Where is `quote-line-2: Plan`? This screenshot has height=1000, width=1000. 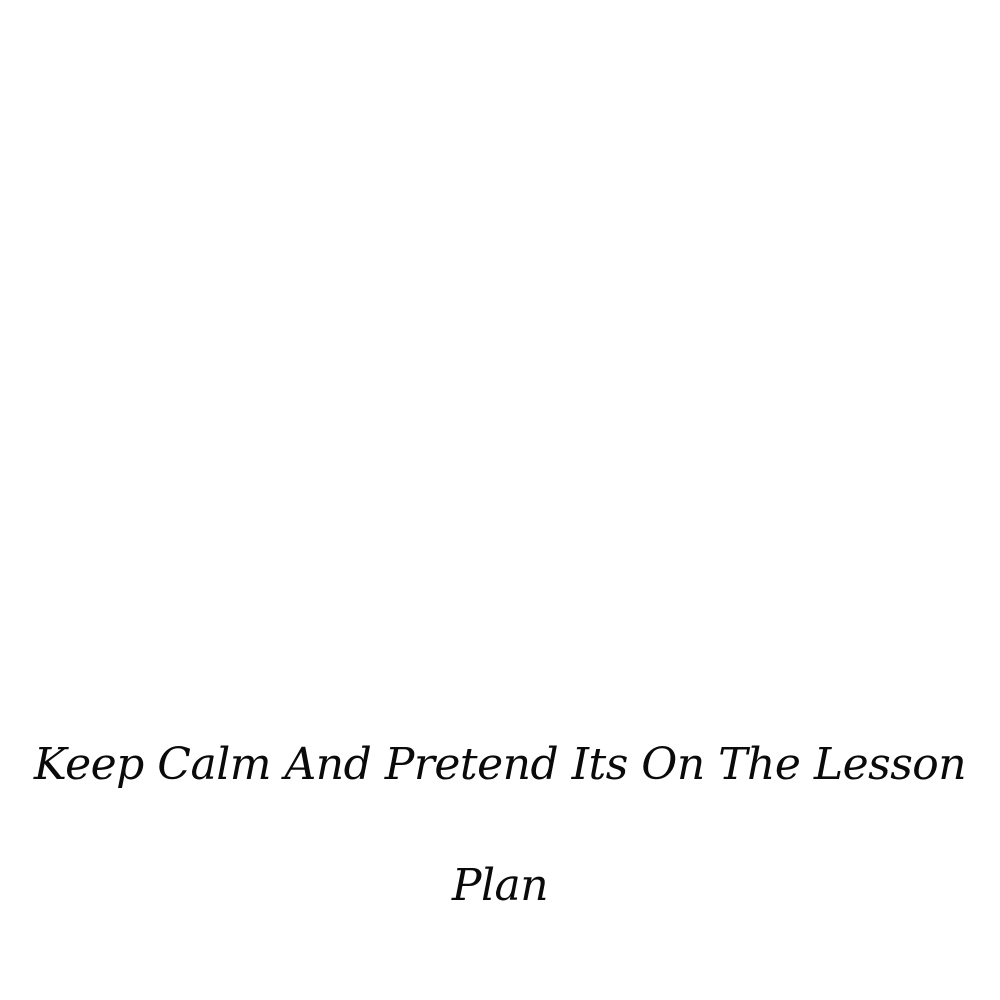 quote-line-2: Plan is located at coordinates (500, 885).